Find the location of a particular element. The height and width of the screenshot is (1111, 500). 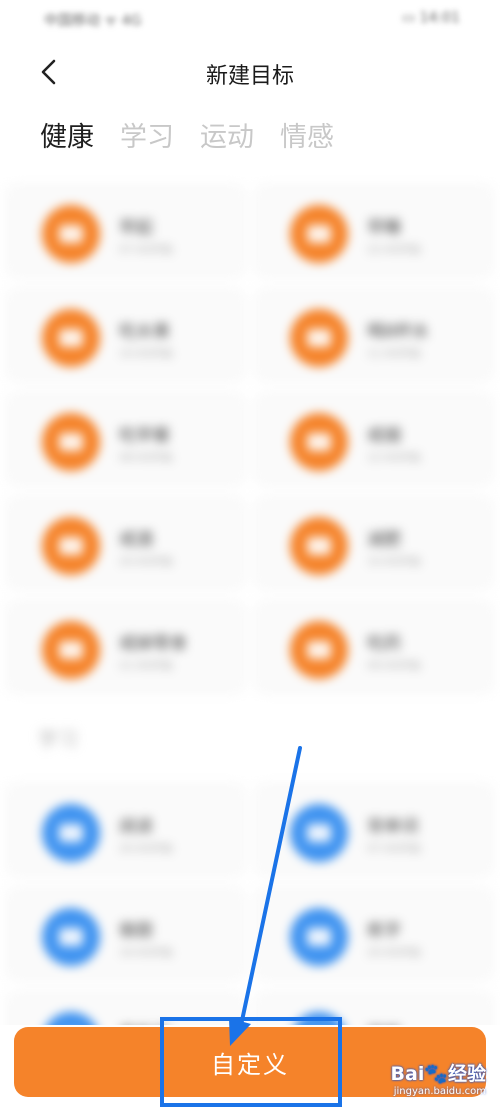

custom-button-label: 自定义 is located at coordinates (250, 1064).